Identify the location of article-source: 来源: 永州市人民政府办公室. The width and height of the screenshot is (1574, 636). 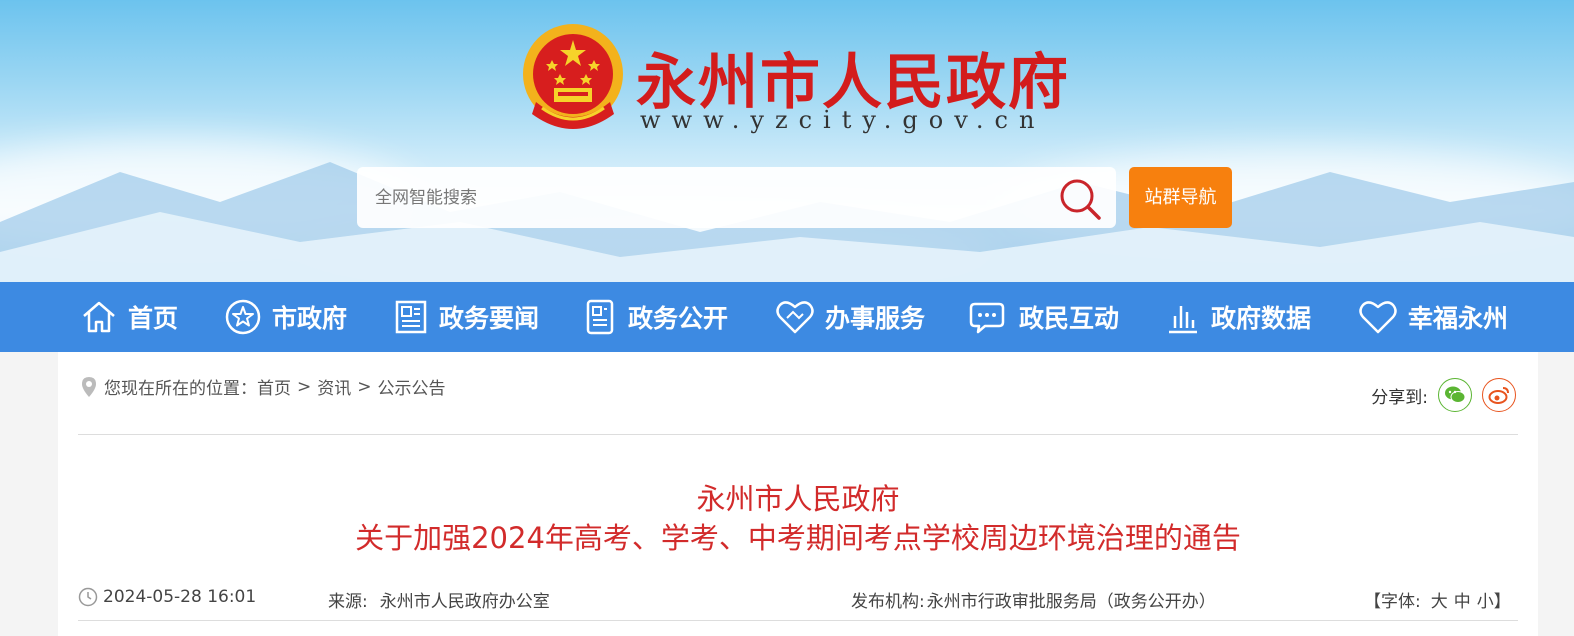
(439, 599).